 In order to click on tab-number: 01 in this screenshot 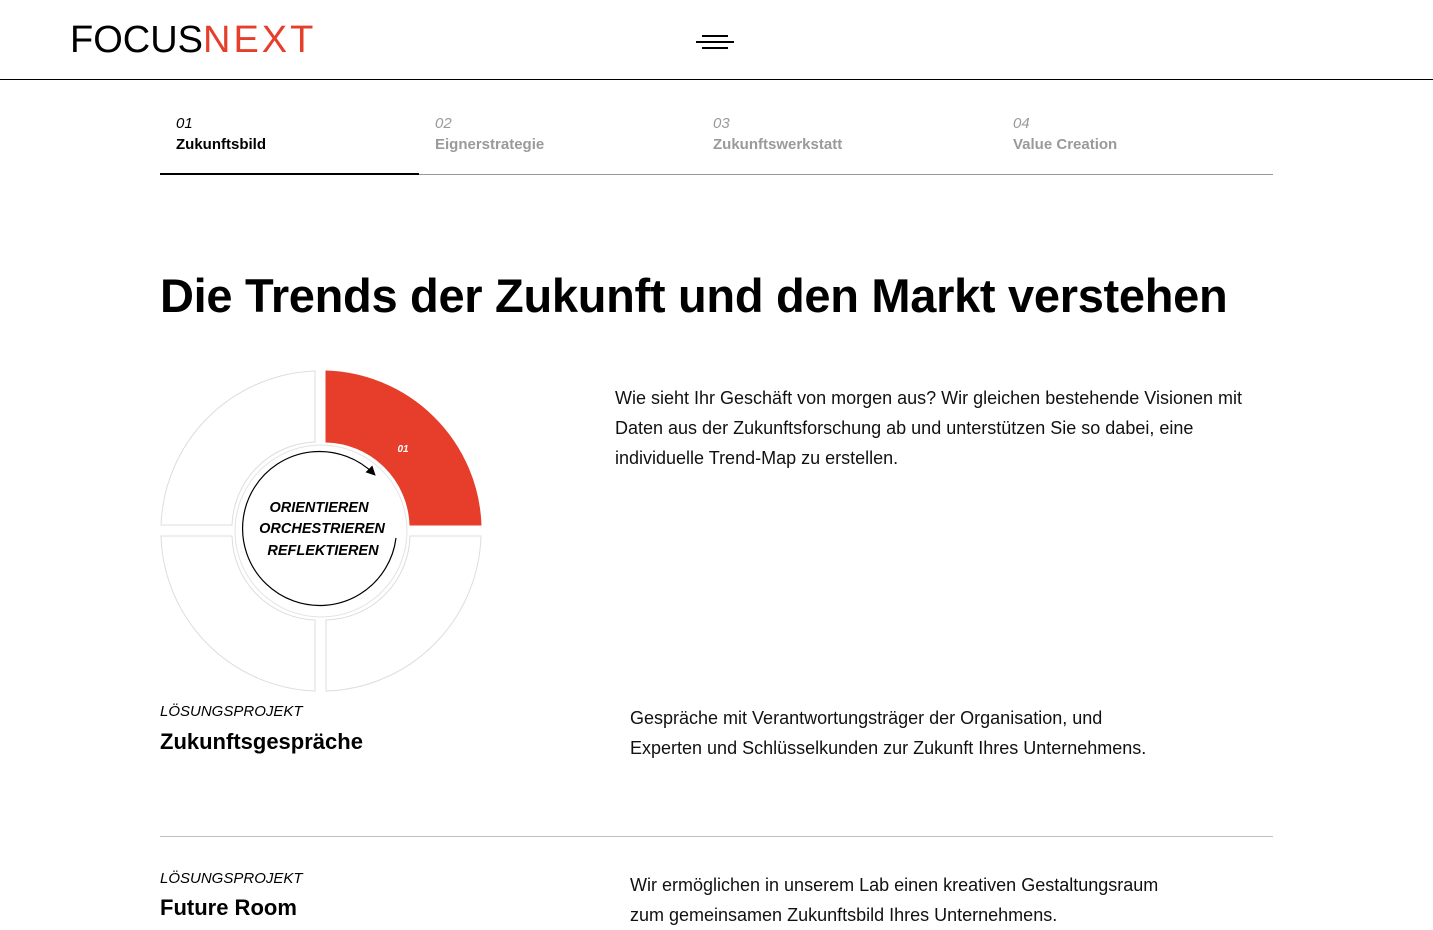, I will do `click(184, 123)`.